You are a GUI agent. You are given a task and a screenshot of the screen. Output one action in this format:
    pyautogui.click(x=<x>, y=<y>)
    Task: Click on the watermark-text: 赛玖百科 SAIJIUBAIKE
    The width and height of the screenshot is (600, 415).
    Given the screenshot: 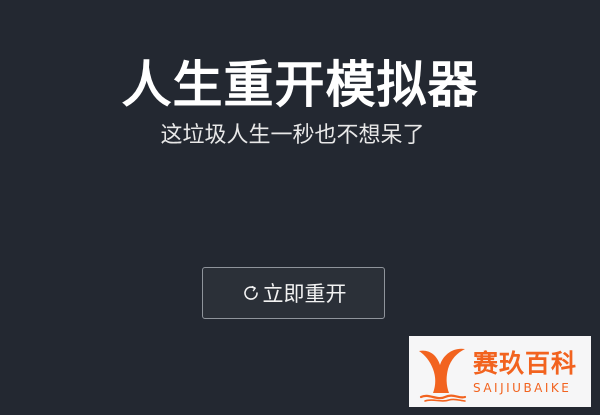 What is the action you would take?
    pyautogui.click(x=525, y=372)
    